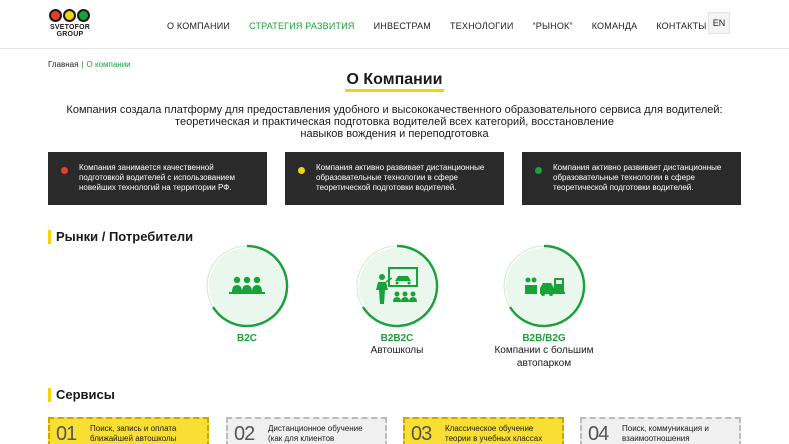 The width and height of the screenshot is (789, 444). I want to click on nav-item-technologies: ТЕХНОЛОГИИ, so click(482, 26).